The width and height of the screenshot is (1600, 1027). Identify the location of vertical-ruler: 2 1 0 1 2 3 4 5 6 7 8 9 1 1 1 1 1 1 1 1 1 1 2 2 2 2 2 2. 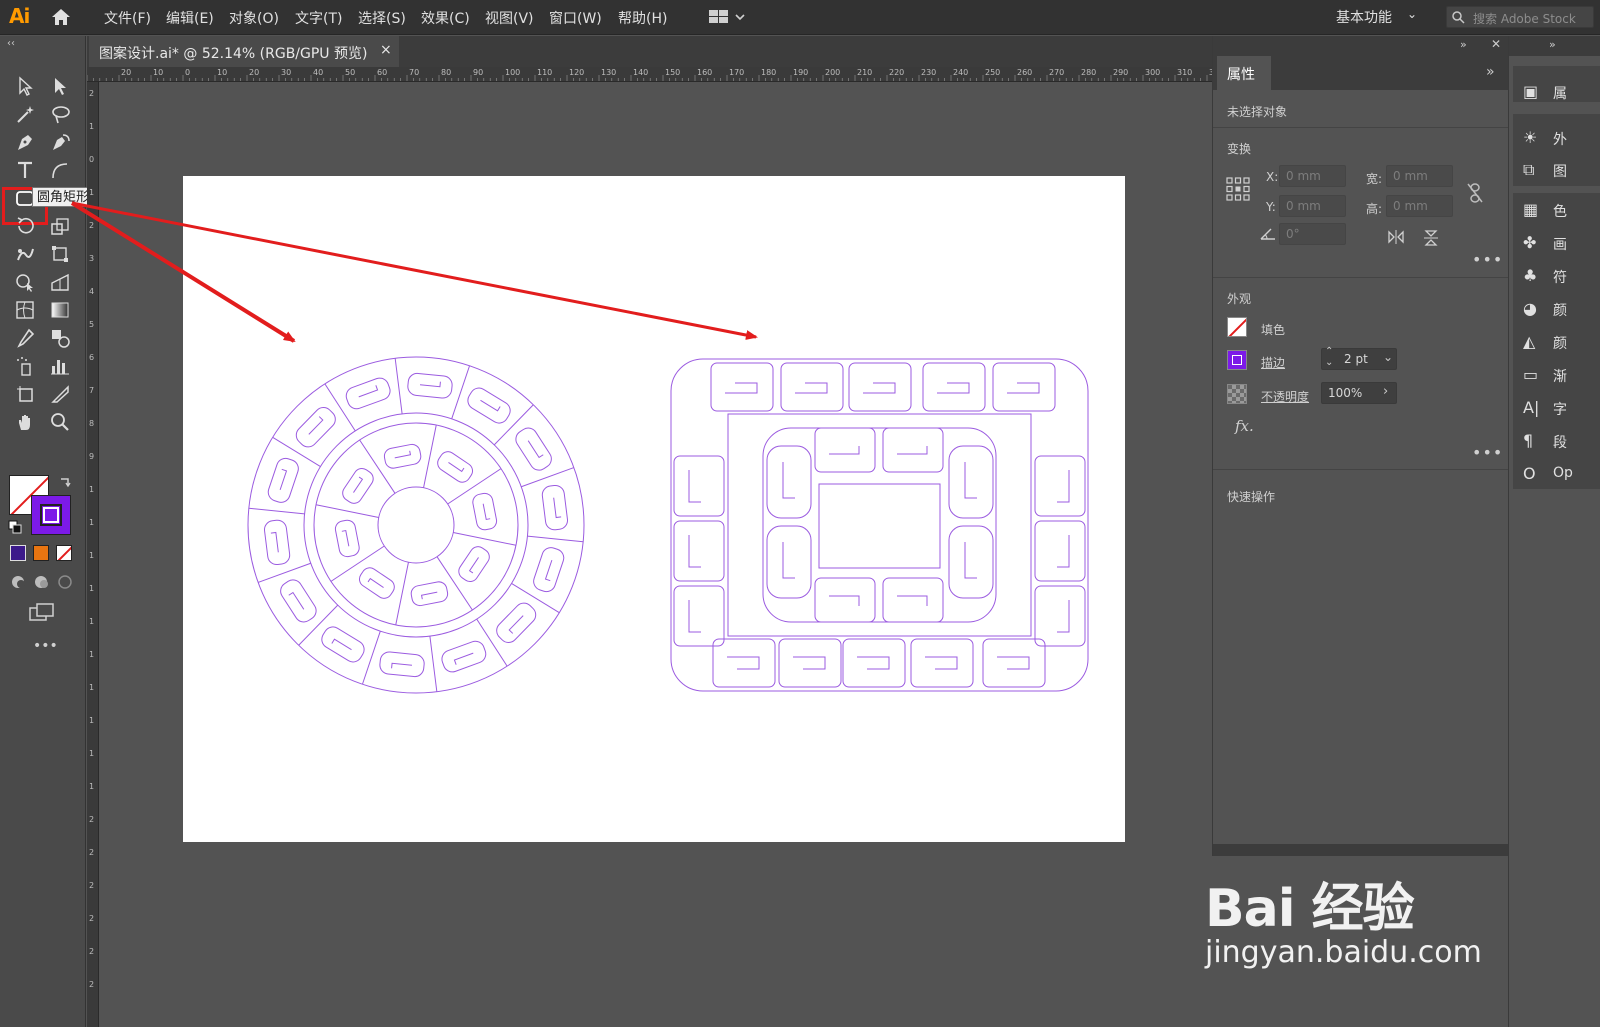
(93, 554).